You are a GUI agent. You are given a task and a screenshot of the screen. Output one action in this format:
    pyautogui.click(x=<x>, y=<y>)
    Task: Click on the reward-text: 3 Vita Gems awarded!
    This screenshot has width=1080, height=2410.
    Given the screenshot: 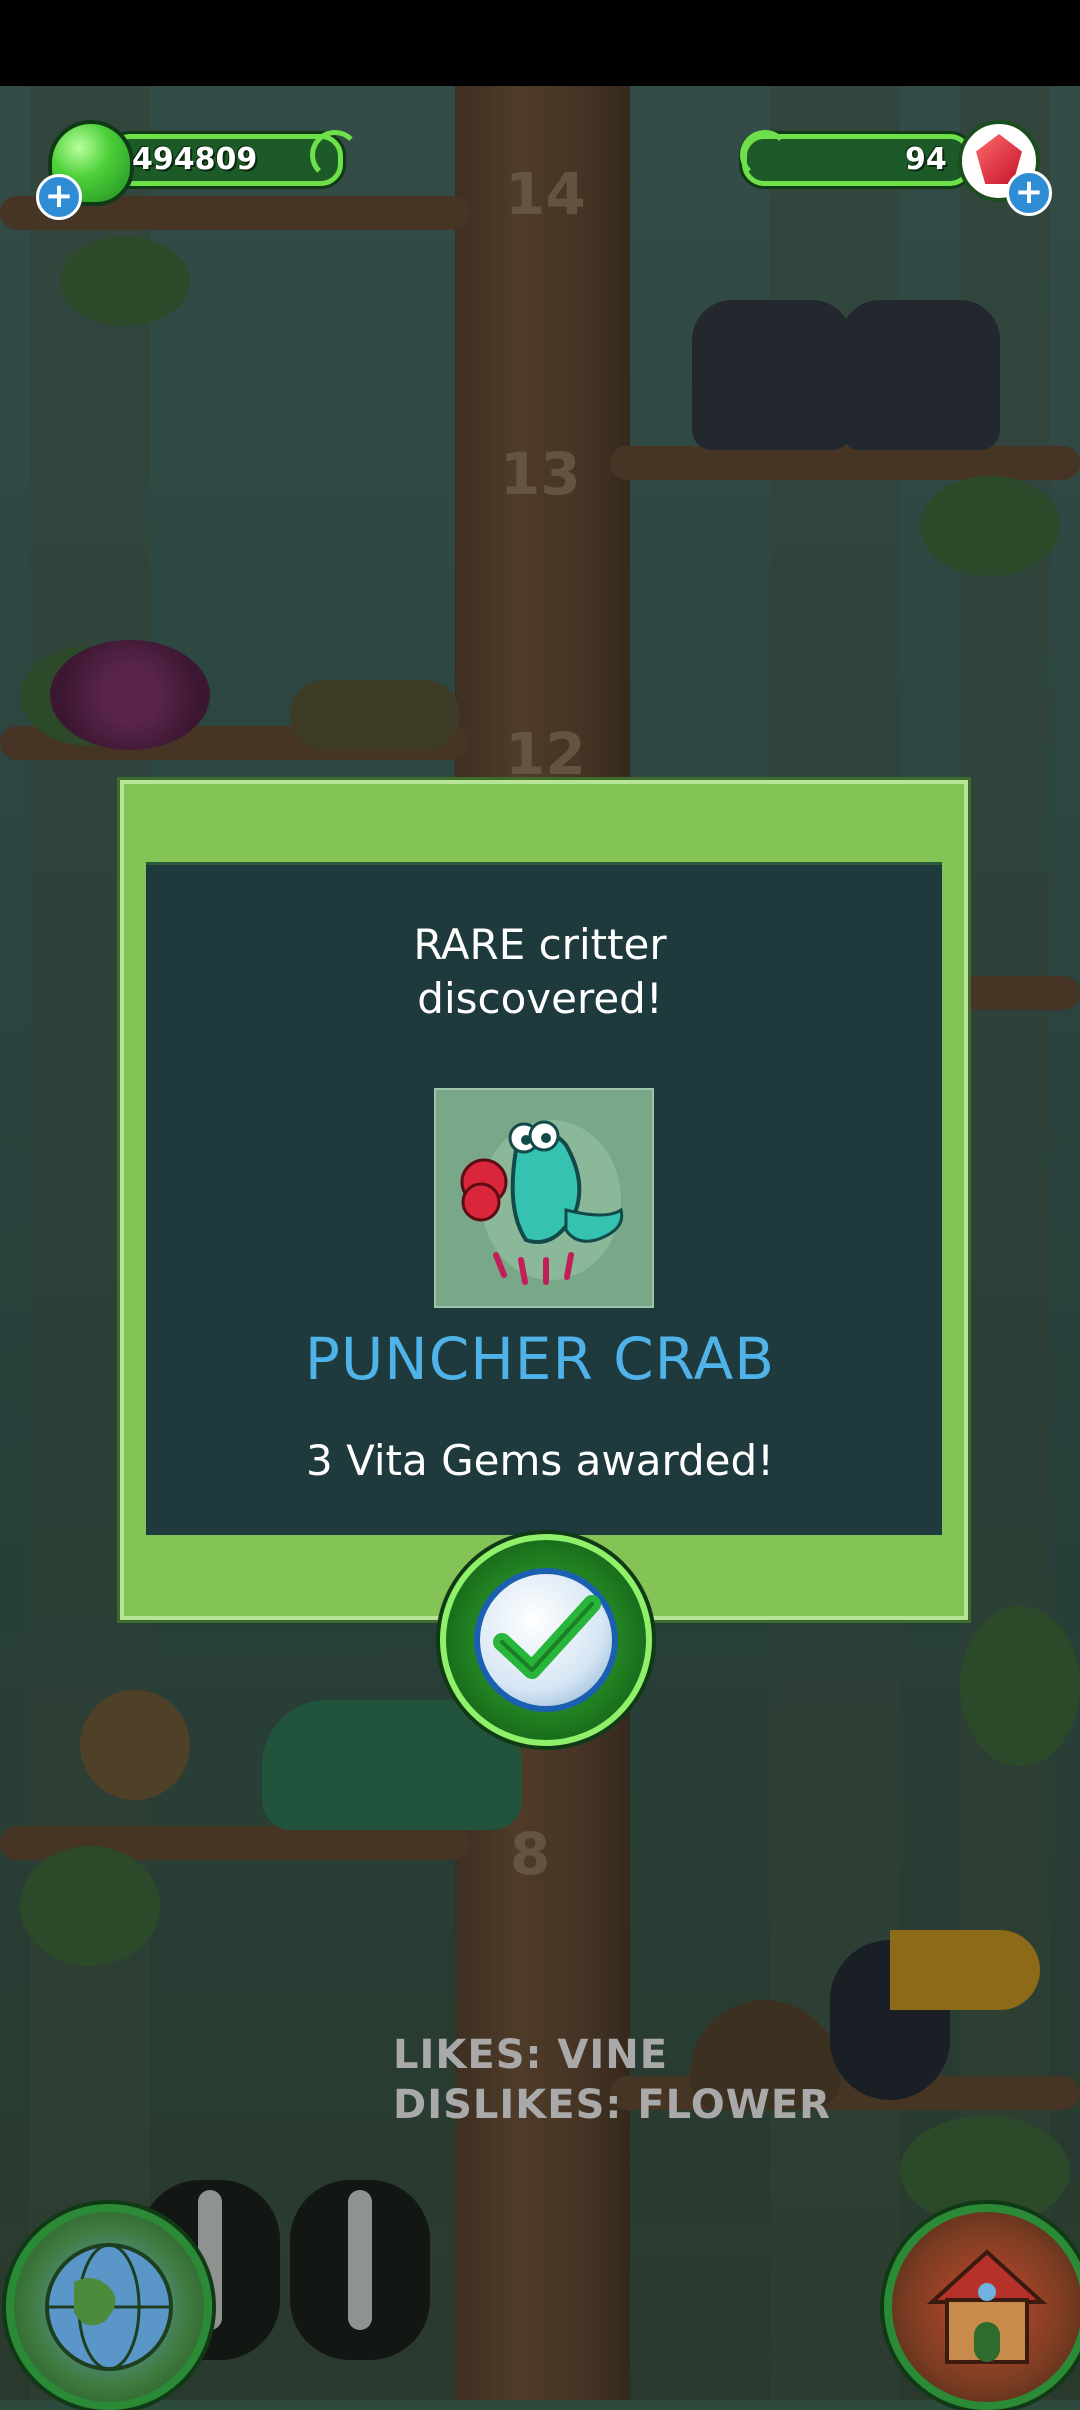 What is the action you would take?
    pyautogui.click(x=540, y=1460)
    